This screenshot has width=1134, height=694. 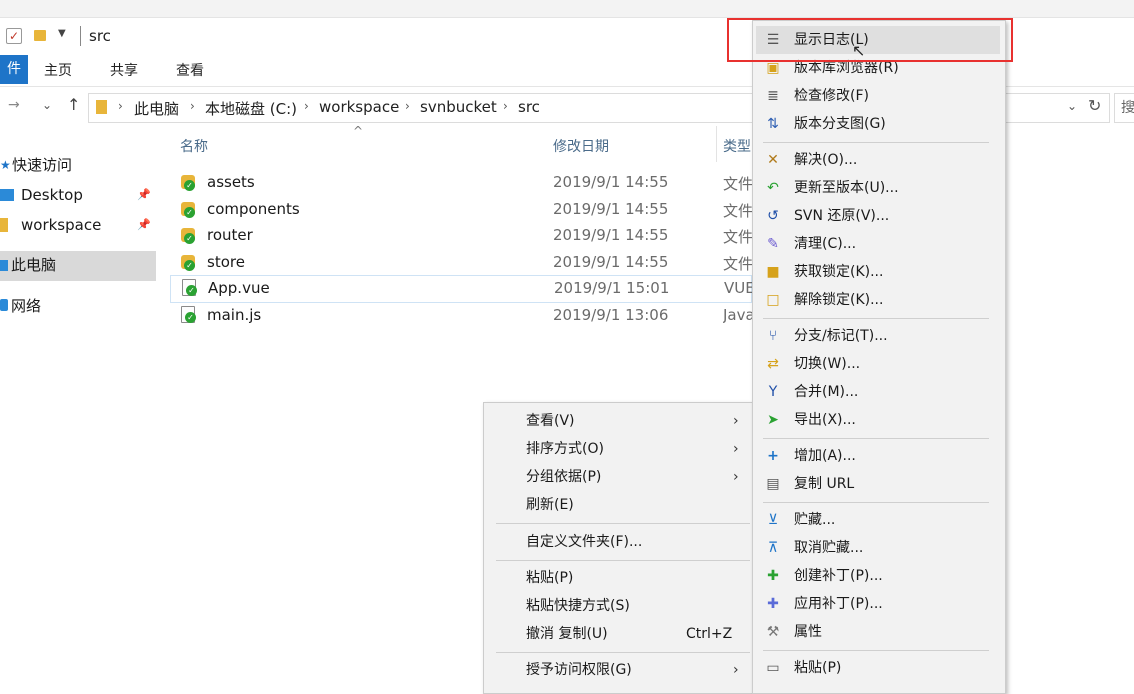 I want to click on file-row: ✓ assets 2019/9/1 14:55 文件, so click(x=461, y=183).